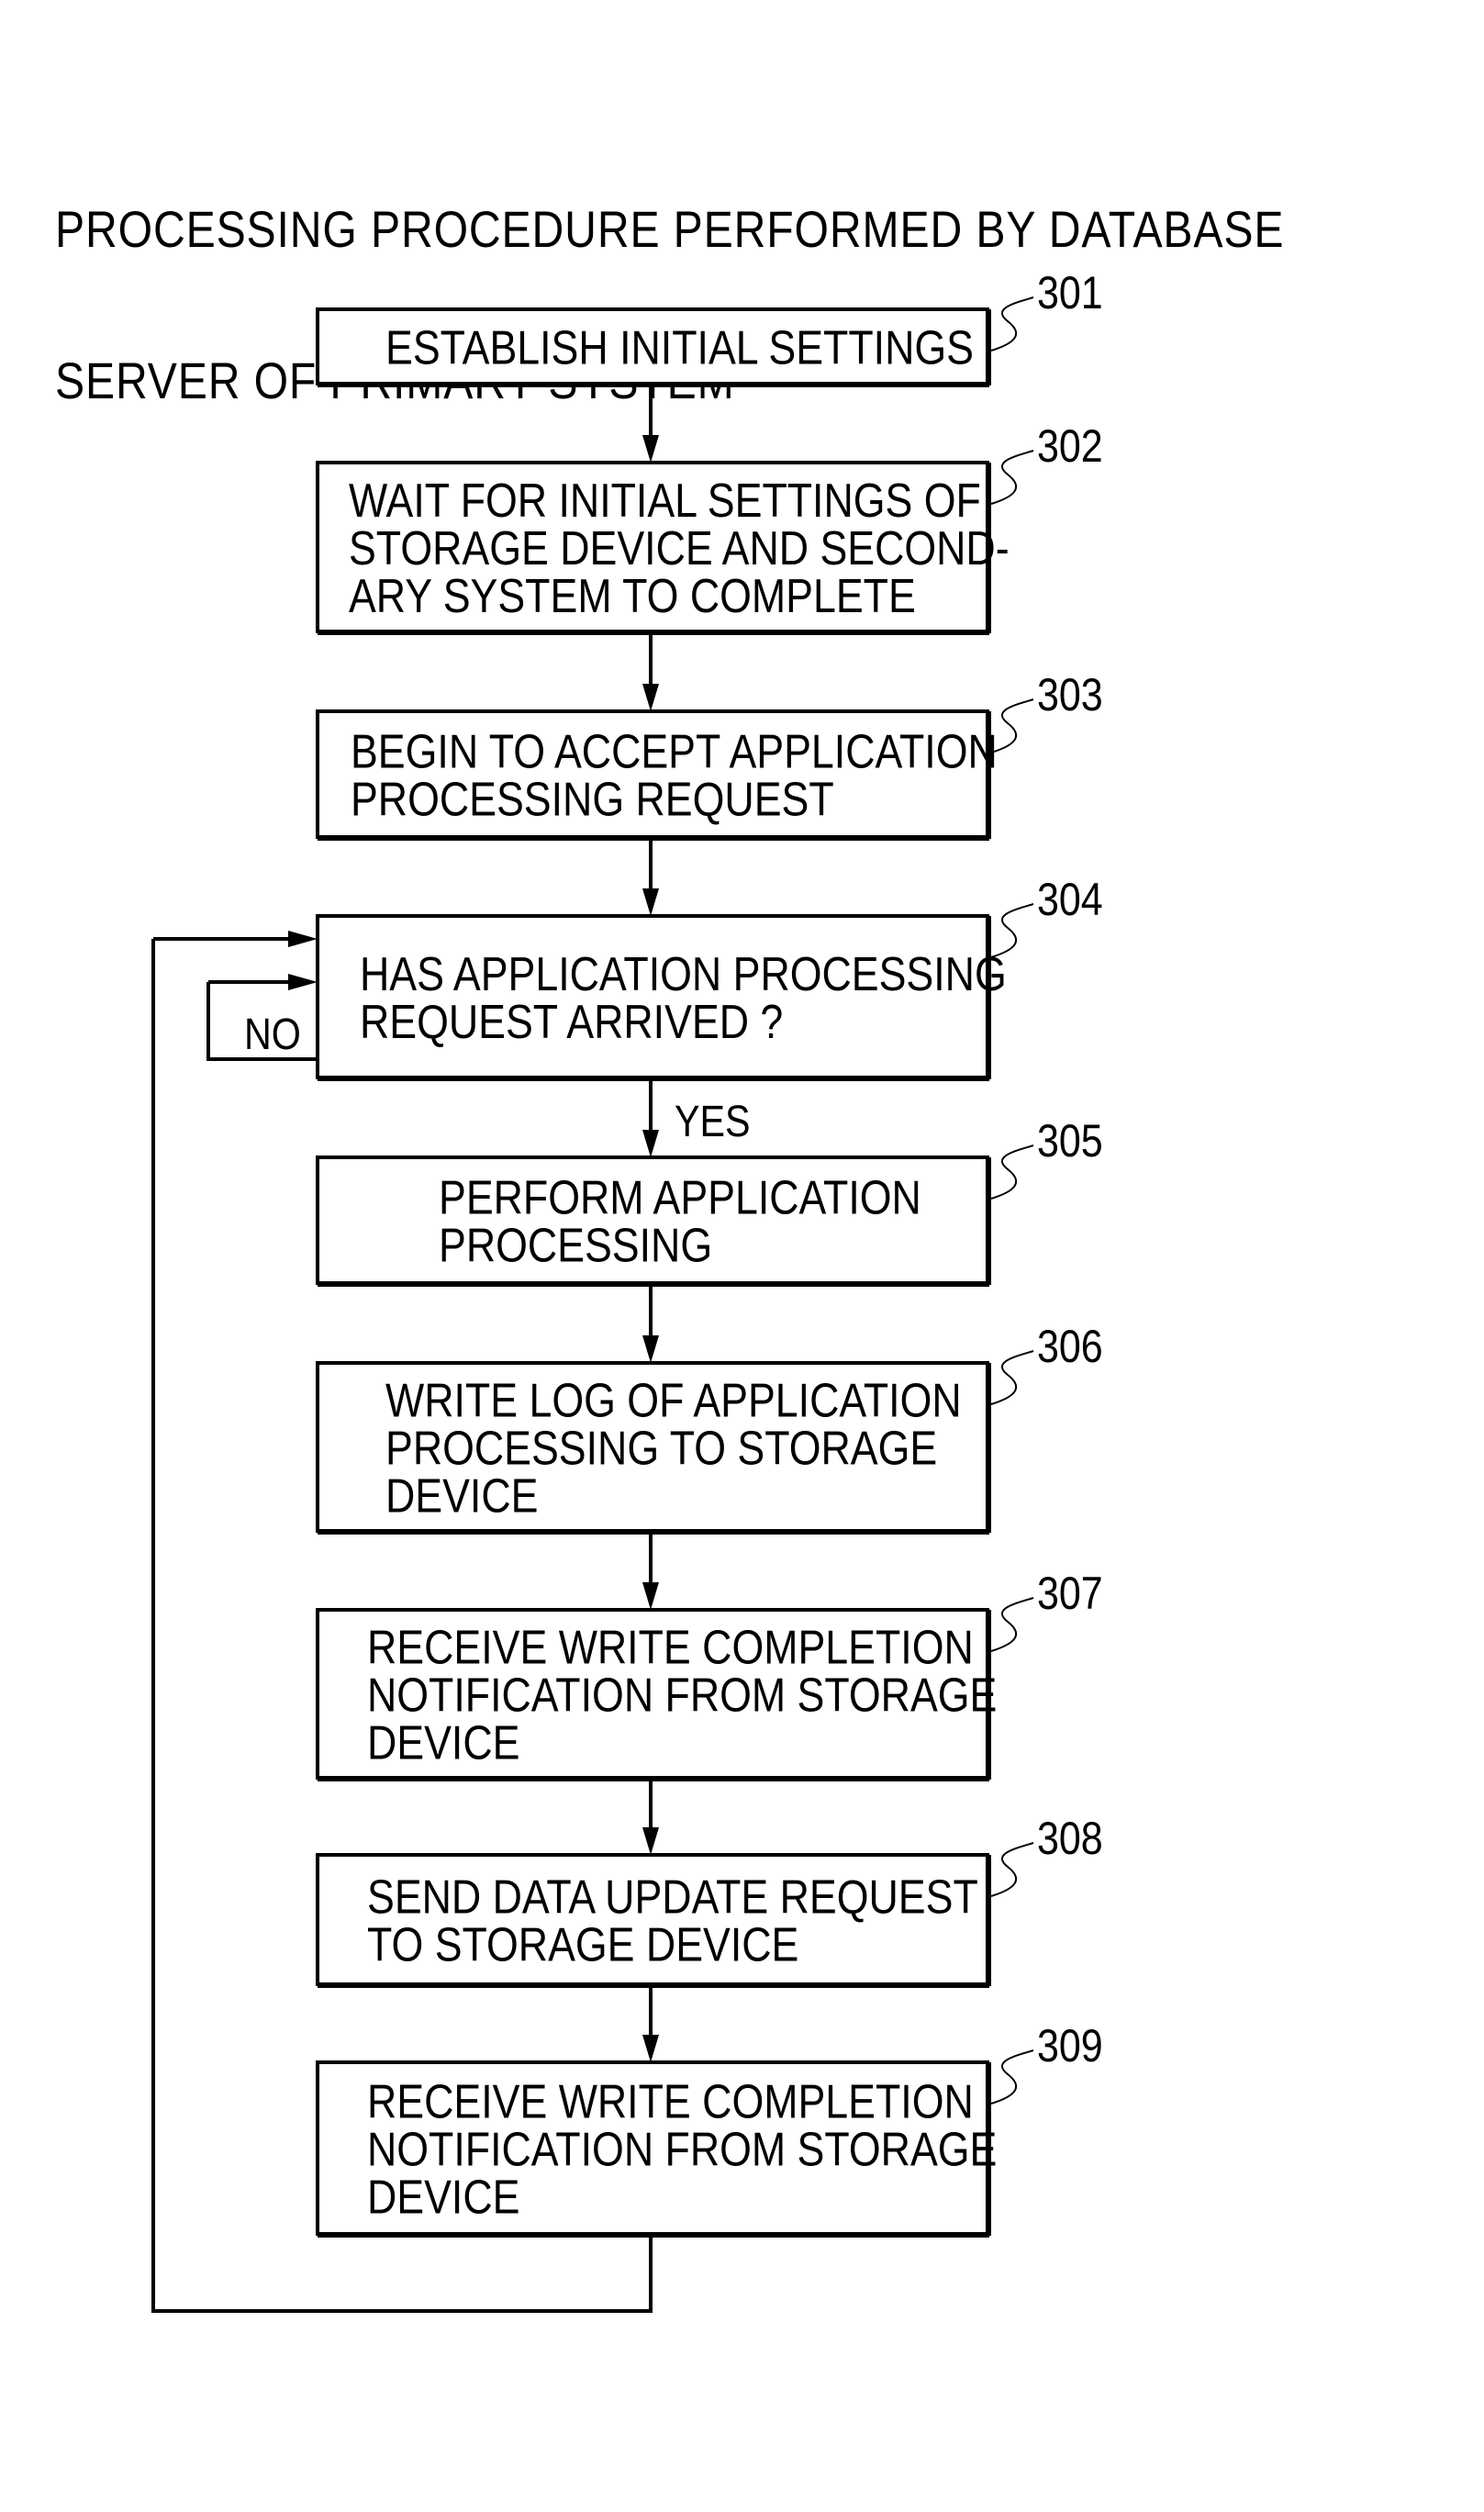  What do you see at coordinates (263, 982) in the screenshot?
I see `no-loop-arrow` at bounding box center [263, 982].